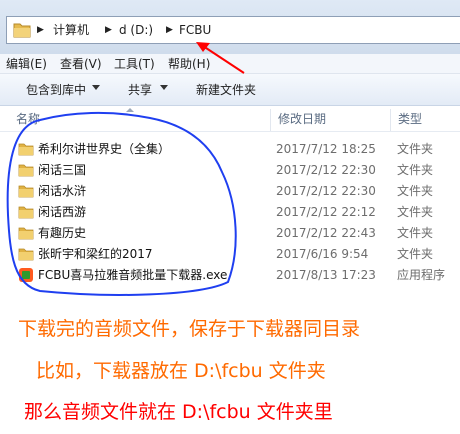 Image resolution: width=460 pixels, height=434 pixels. Describe the element at coordinates (195, 30) in the screenshot. I see `breadcrumb-fcbu: FCBU` at that location.